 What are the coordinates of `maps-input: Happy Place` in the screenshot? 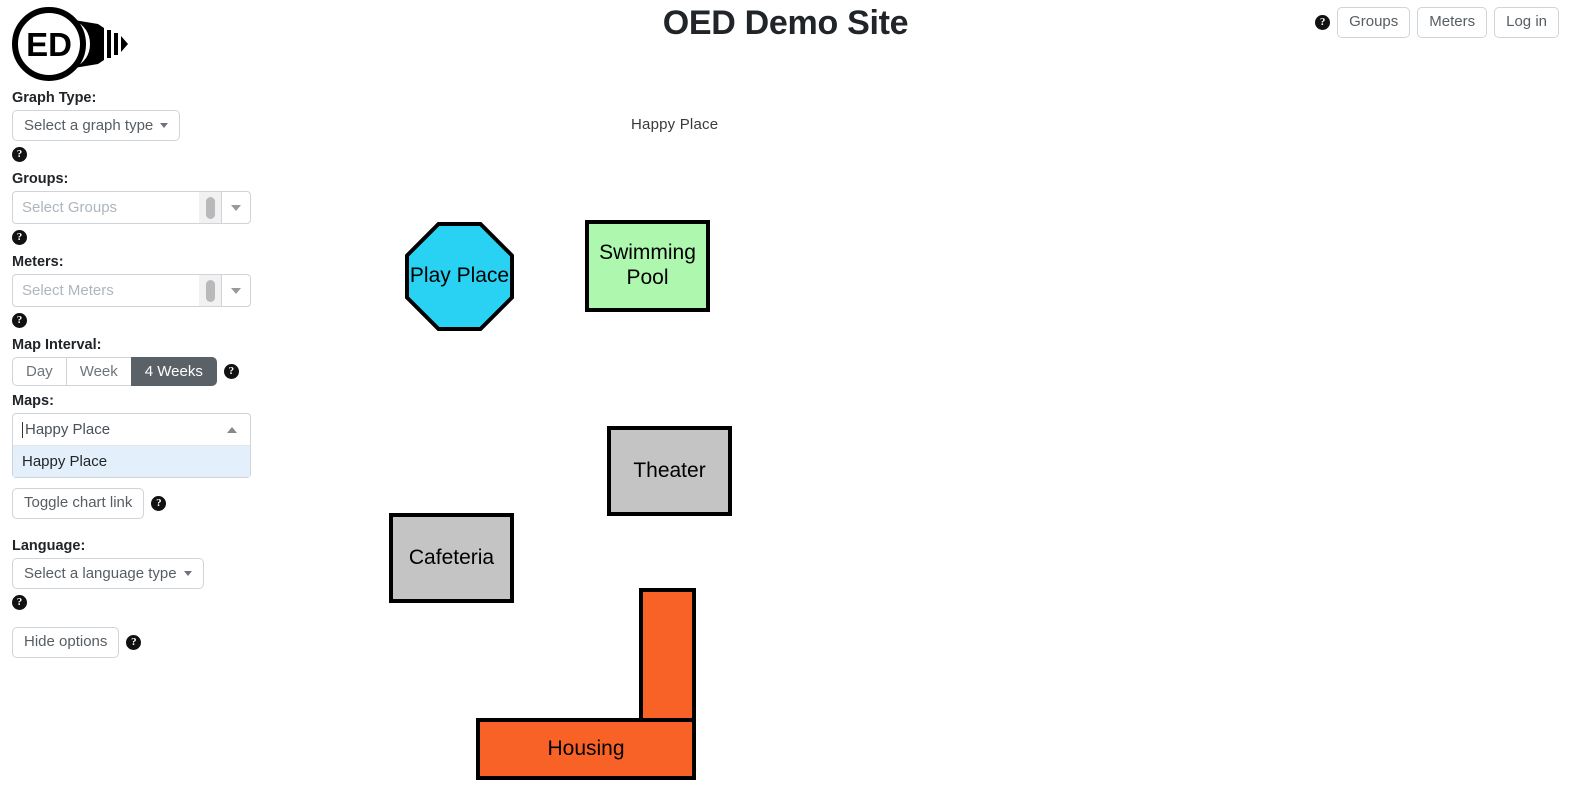 It's located at (131, 429).